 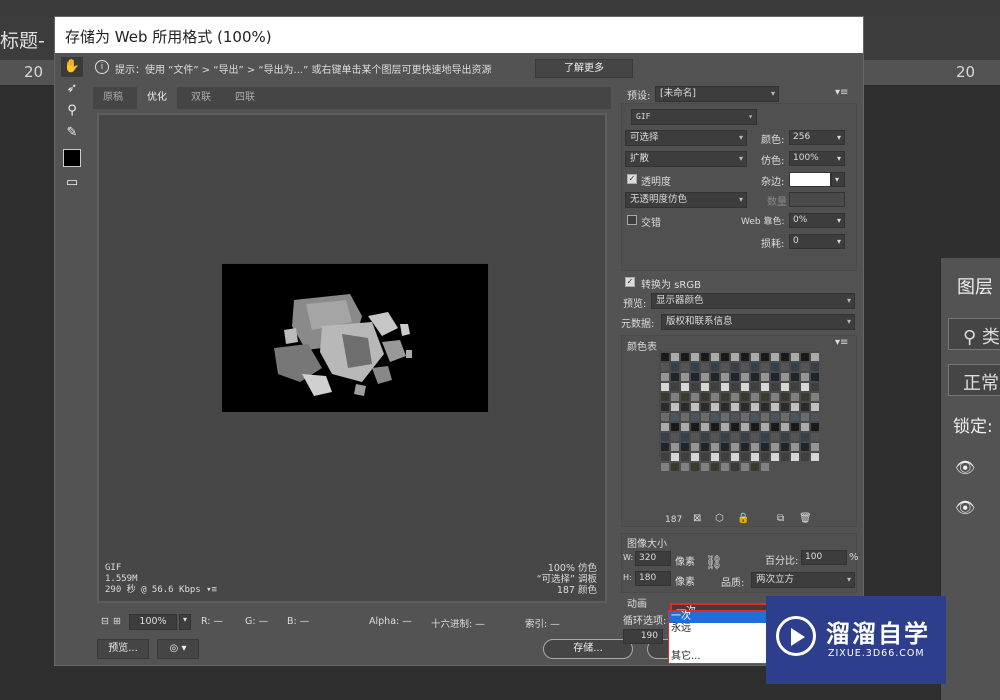 What do you see at coordinates (838, 179) in the screenshot?
I see `chevron-down-icon: ▾` at bounding box center [838, 179].